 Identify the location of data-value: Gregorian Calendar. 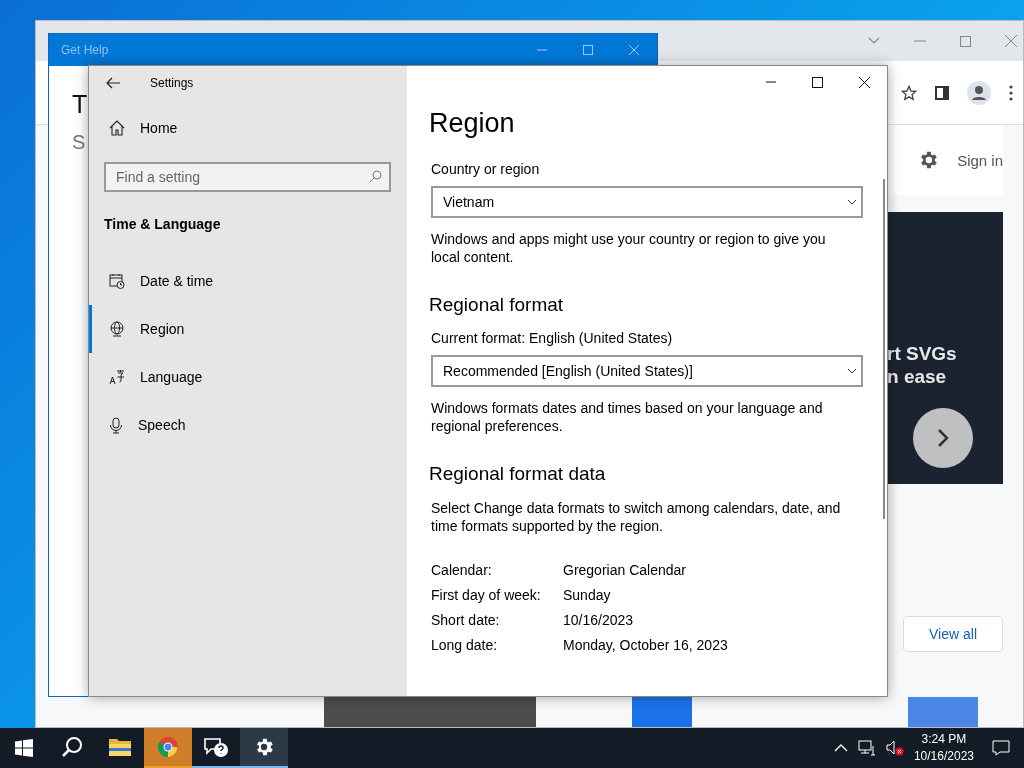
(625, 570).